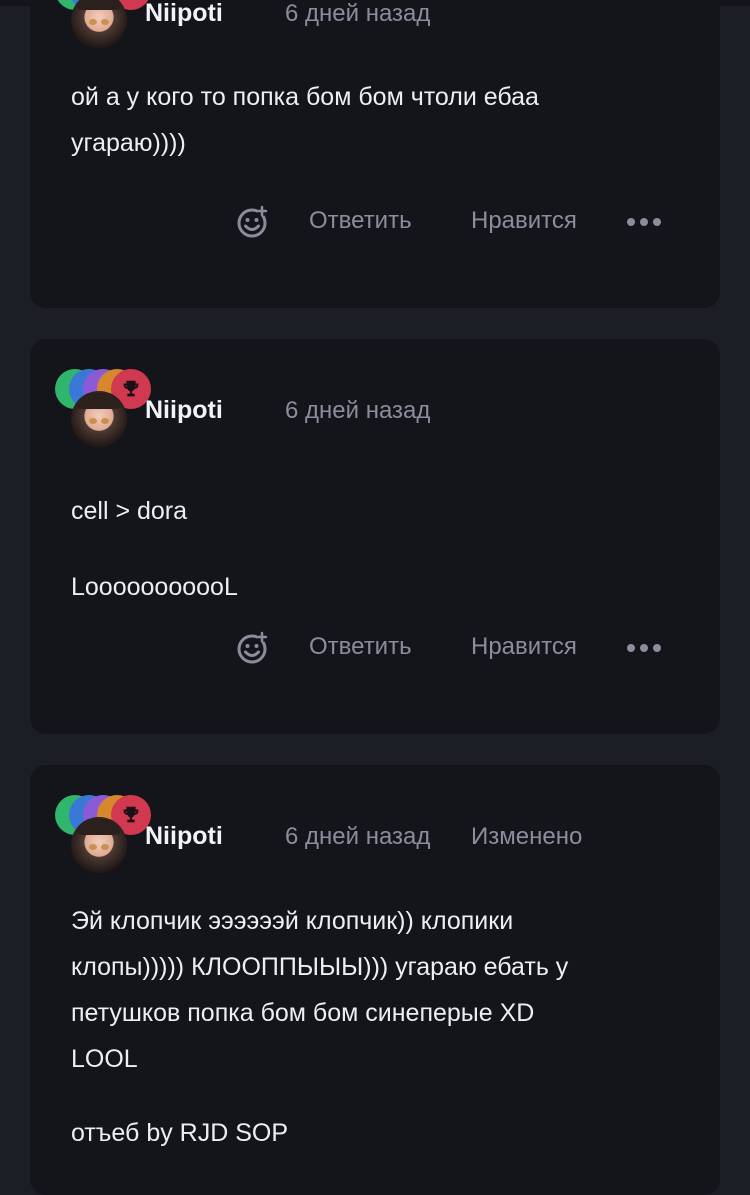 This screenshot has width=750, height=1195. I want to click on comment-line: LOOL, so click(104, 1059).